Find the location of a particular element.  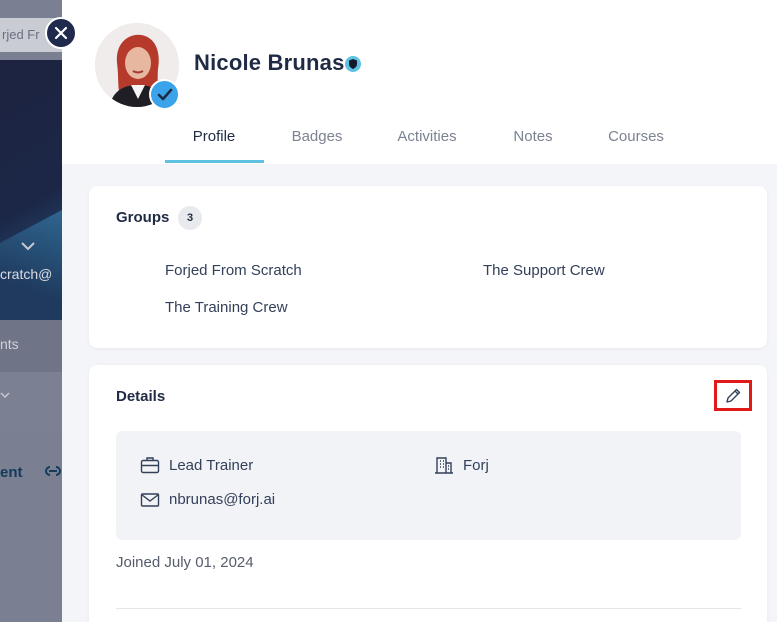

mail-icon is located at coordinates (150, 499).